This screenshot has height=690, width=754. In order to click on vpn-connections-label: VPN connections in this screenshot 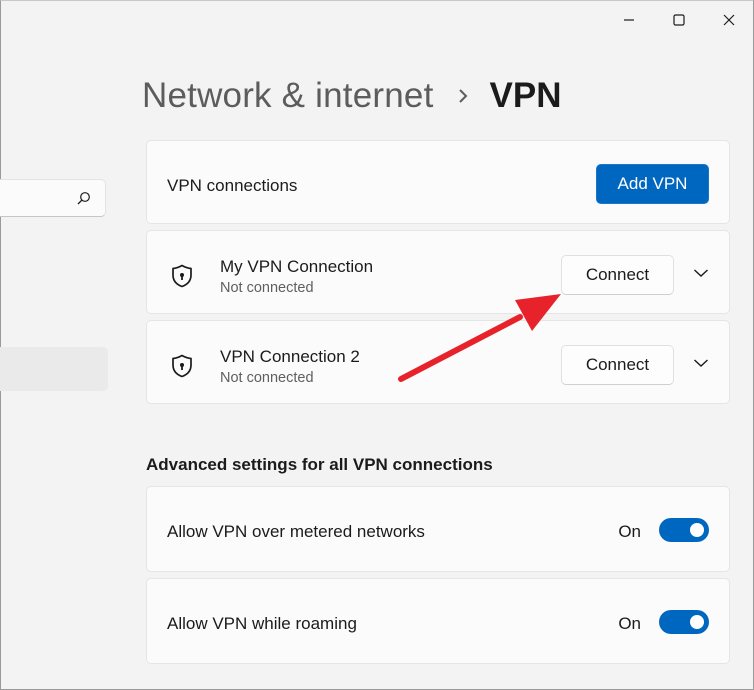, I will do `click(232, 185)`.